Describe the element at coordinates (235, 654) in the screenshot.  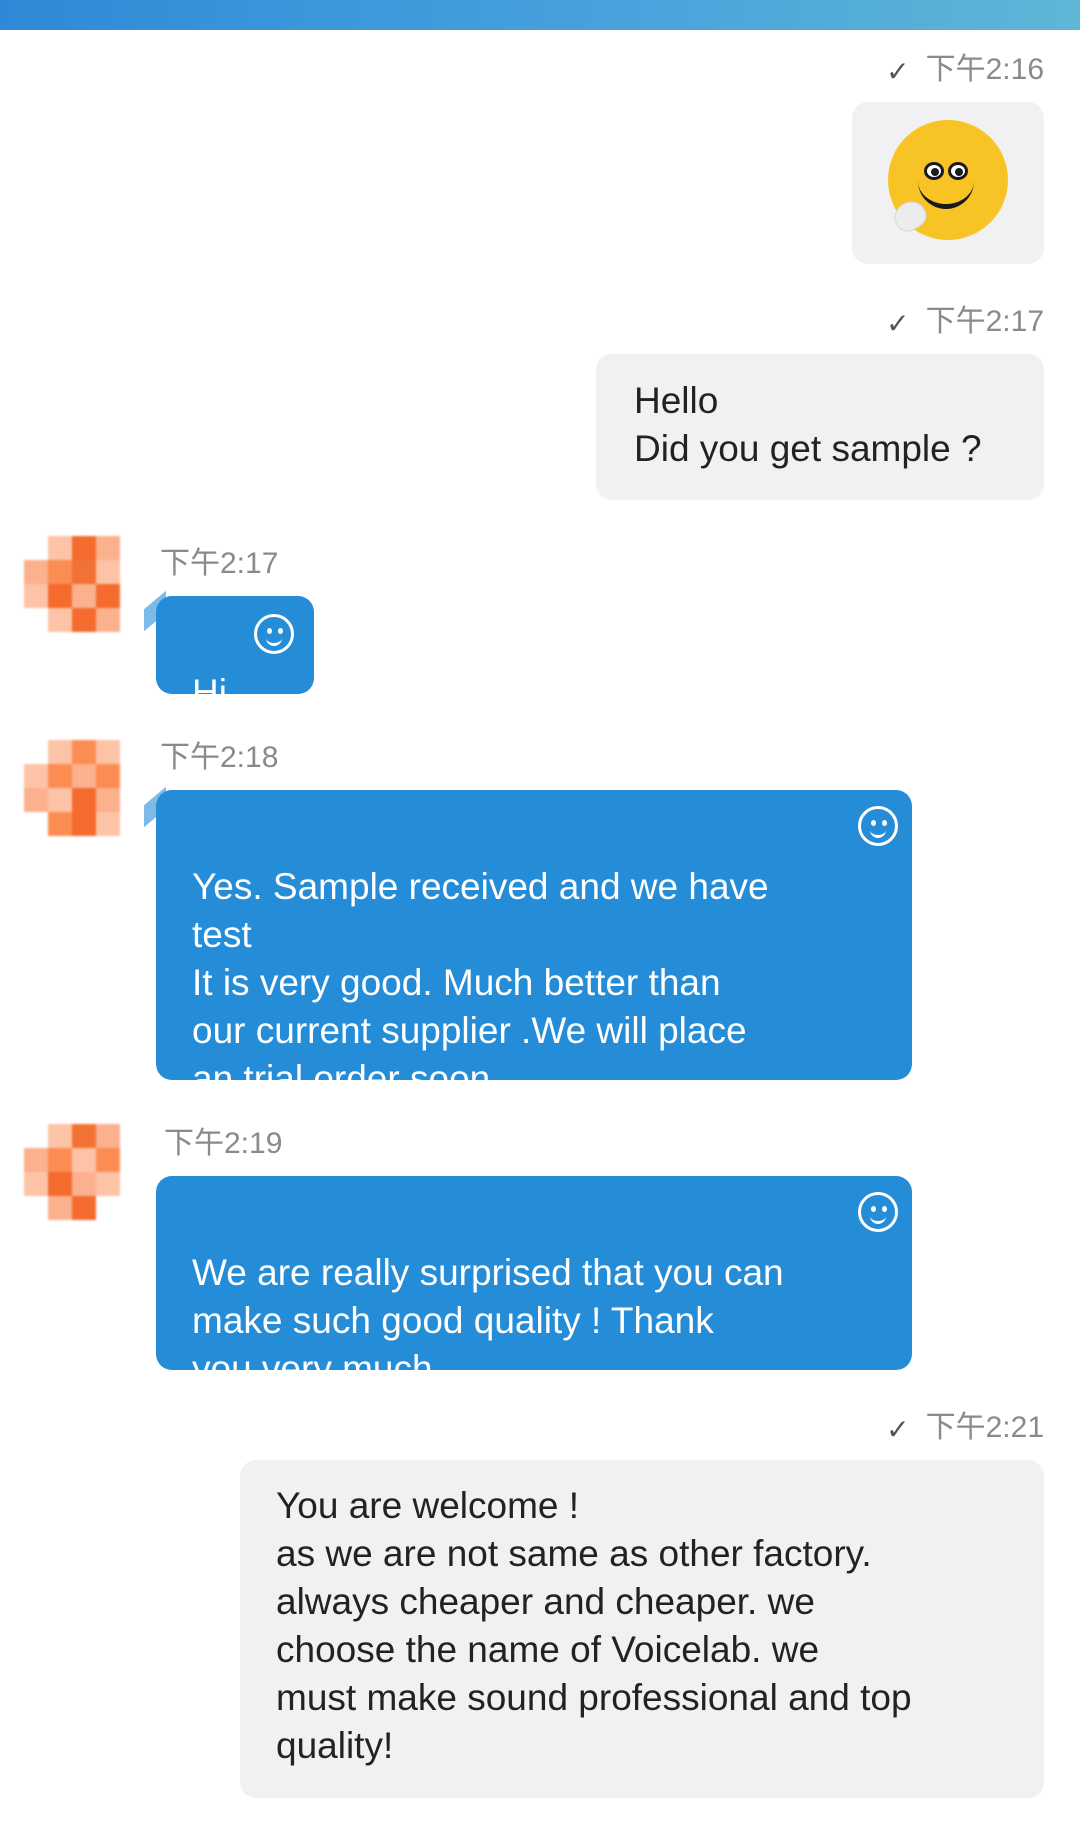
I see `incoming-message: Hi` at that location.